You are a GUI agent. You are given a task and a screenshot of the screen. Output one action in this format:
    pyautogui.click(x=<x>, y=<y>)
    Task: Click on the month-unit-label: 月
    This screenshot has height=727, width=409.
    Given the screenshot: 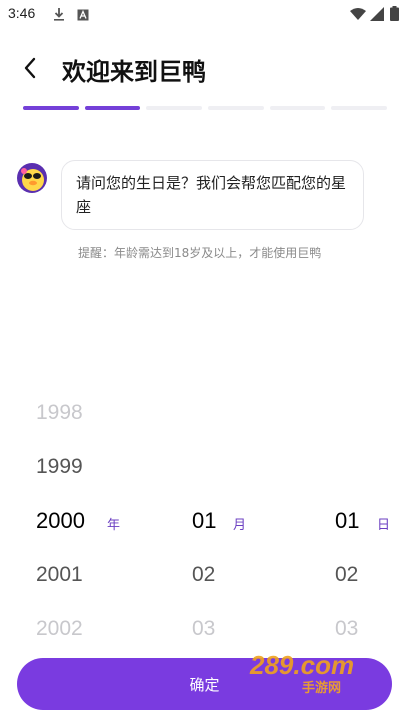 What is the action you would take?
    pyautogui.click(x=240, y=525)
    